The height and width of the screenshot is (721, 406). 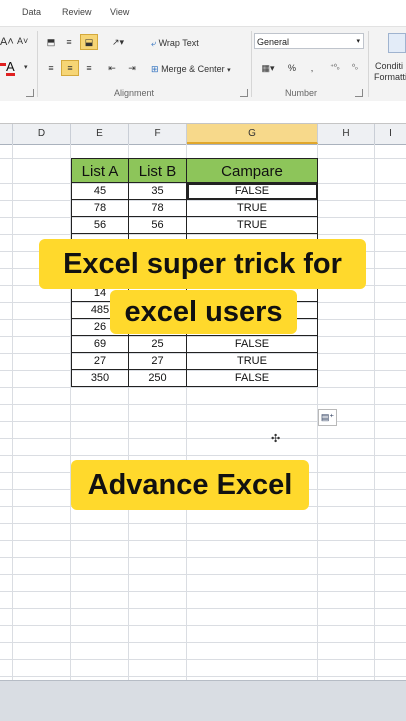 What do you see at coordinates (309, 41) in the screenshot?
I see `number-format-select: General ▾` at bounding box center [309, 41].